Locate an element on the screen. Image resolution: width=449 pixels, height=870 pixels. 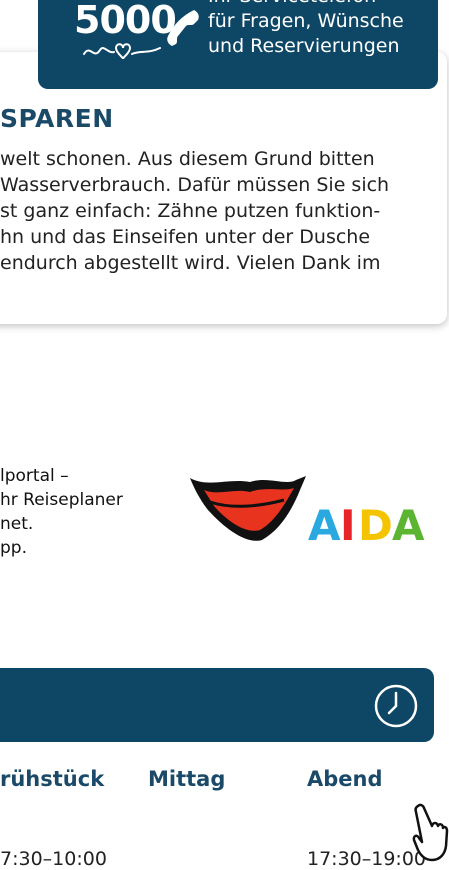
aida-logo-letter: I is located at coordinates (348, 525).